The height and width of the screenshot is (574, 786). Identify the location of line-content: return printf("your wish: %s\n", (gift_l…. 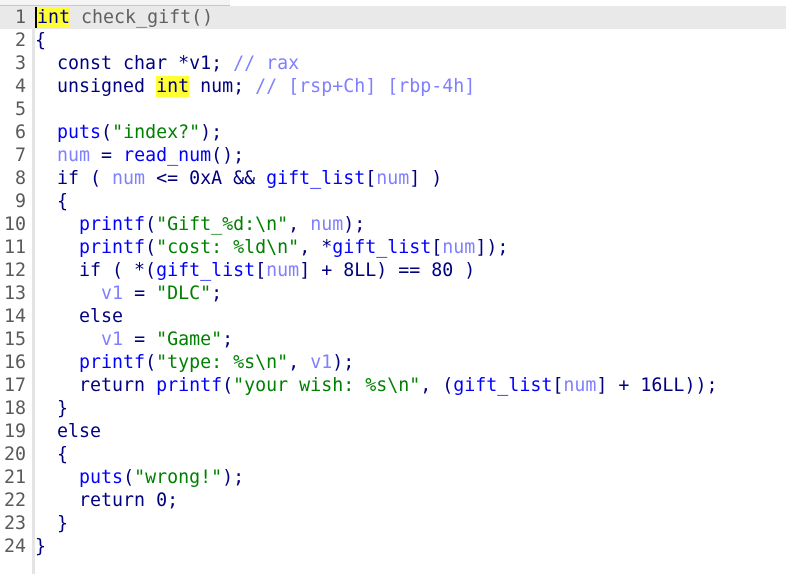
(376, 385).